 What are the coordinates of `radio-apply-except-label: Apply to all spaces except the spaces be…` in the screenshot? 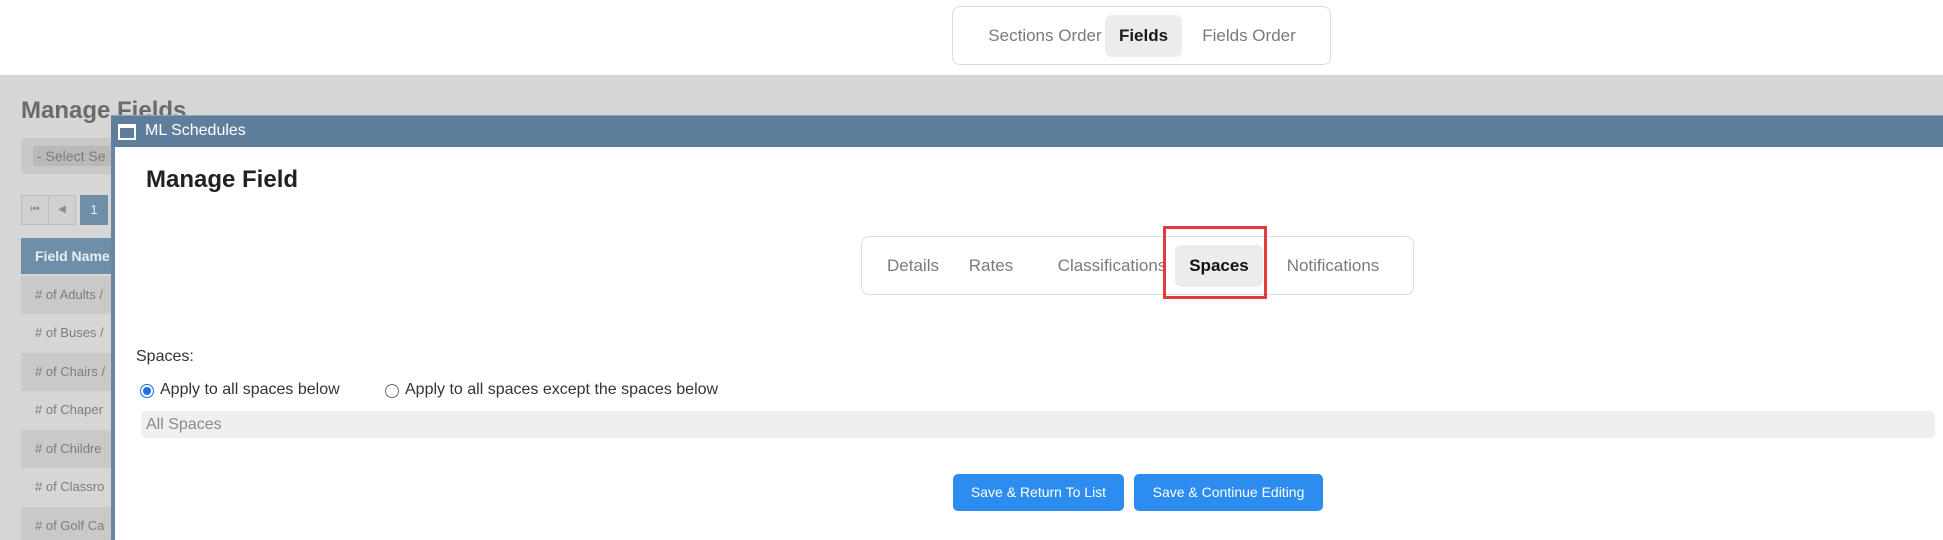 It's located at (561, 390).